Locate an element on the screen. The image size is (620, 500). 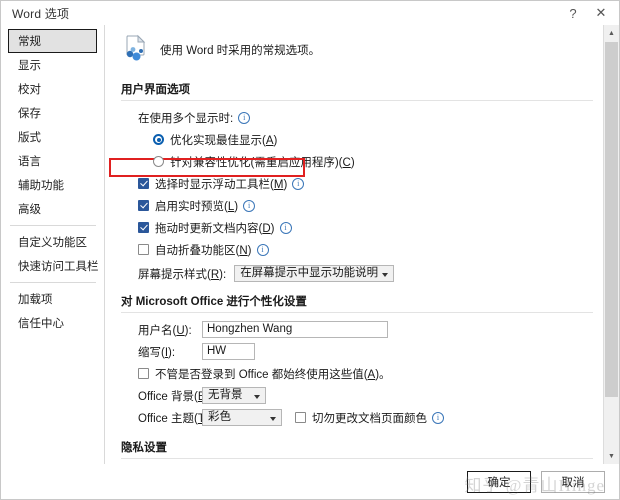
checkbox-update-document-on-drag: 拖动时更新文档内容(D) i is located at coordinates (365, 227).